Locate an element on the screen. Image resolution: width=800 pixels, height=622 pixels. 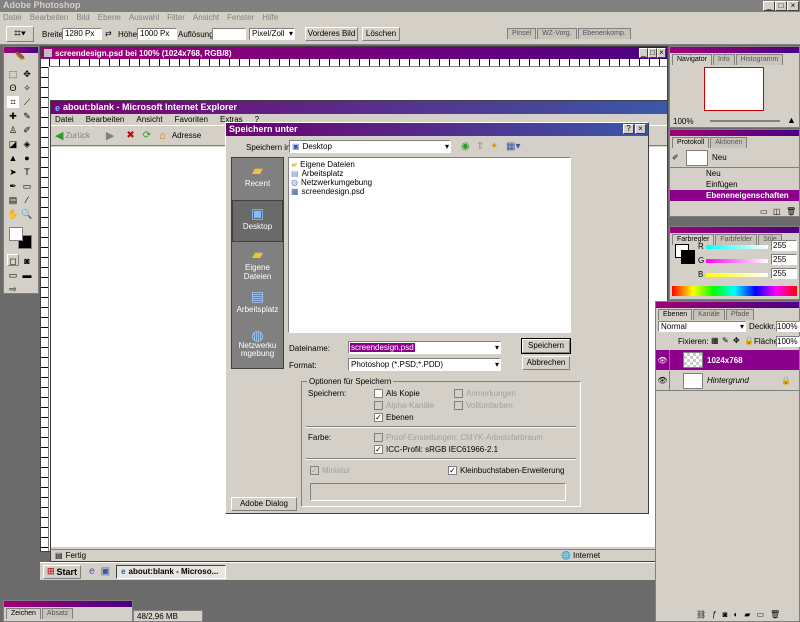
type-tool-icon: T is located at coordinates (27, 172).